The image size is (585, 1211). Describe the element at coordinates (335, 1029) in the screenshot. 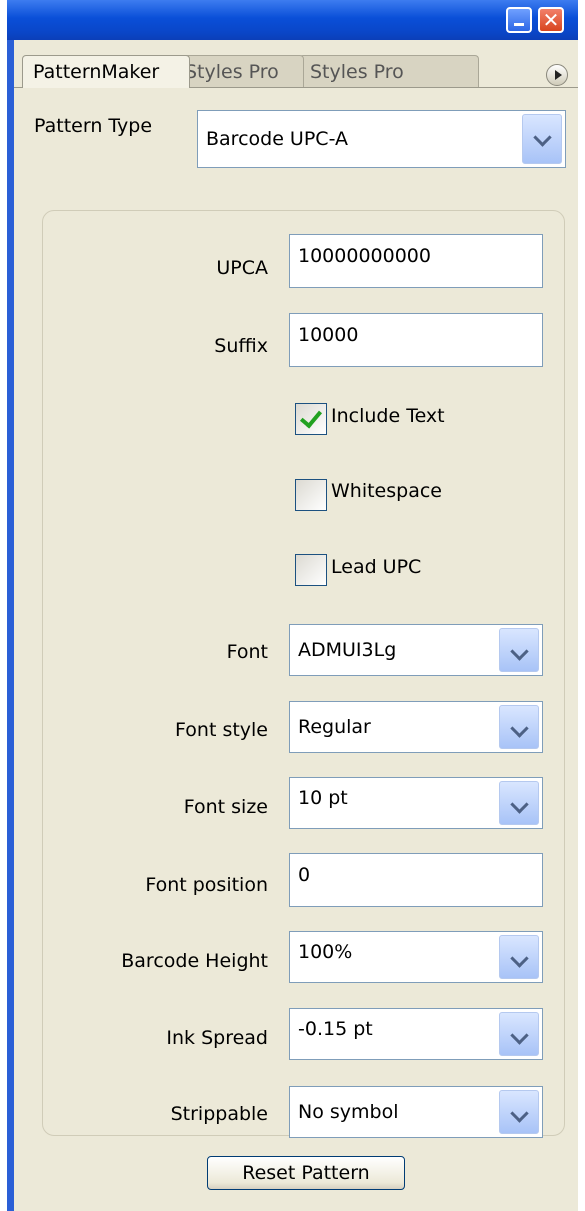

I see `ink-spread-value: -0.15 pt` at that location.